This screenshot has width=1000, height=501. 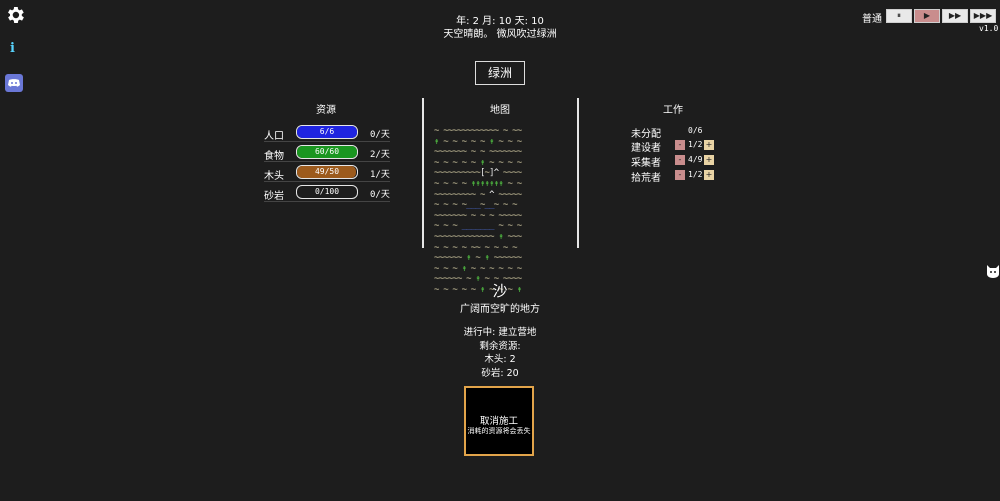 I want to click on map-row: ~ ~~~~~~~~~~~~ ~ ~~, so click(x=500, y=131).